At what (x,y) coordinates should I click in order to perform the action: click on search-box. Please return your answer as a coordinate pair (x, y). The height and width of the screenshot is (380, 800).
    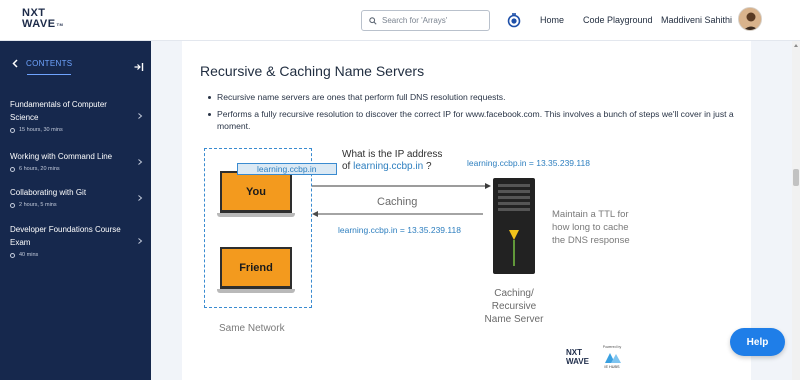
    Looking at the image, I should click on (425, 20).